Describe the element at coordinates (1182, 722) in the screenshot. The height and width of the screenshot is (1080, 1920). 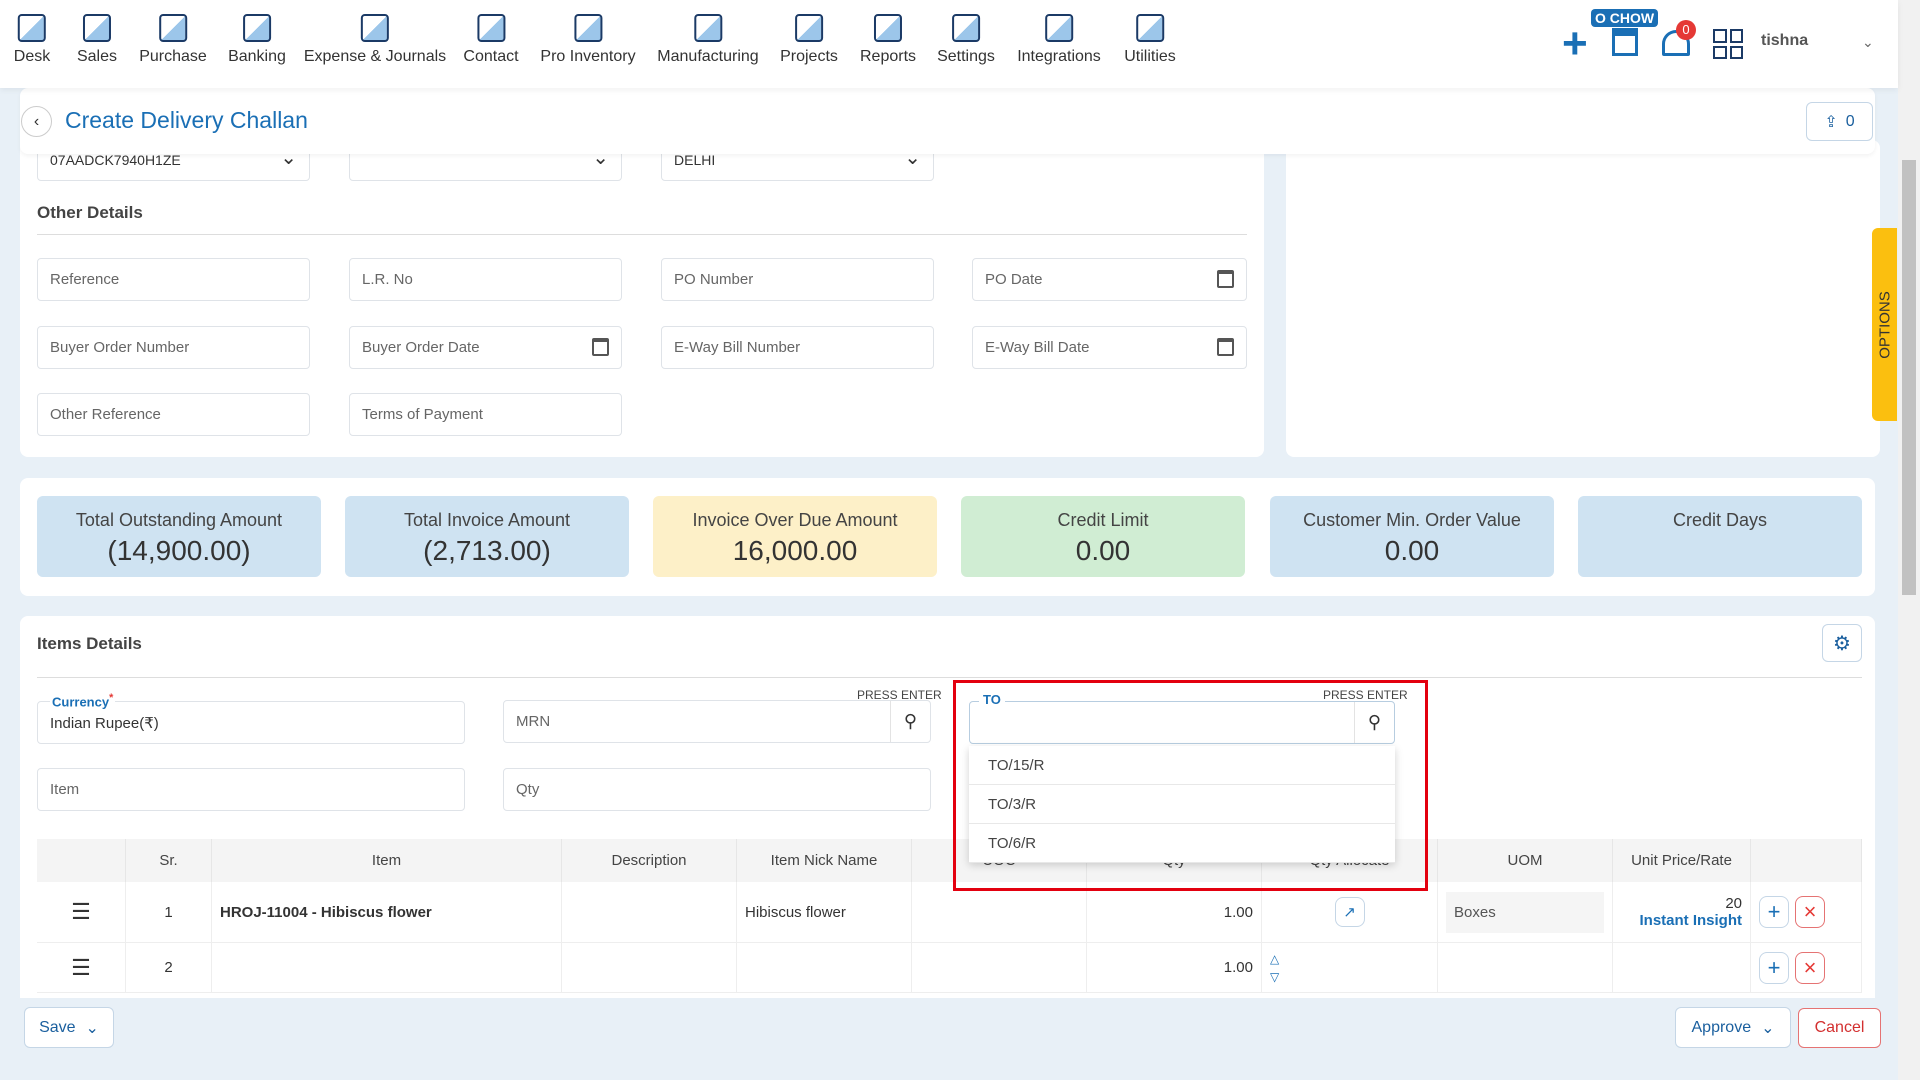
I see `to-input: ⚲` at that location.